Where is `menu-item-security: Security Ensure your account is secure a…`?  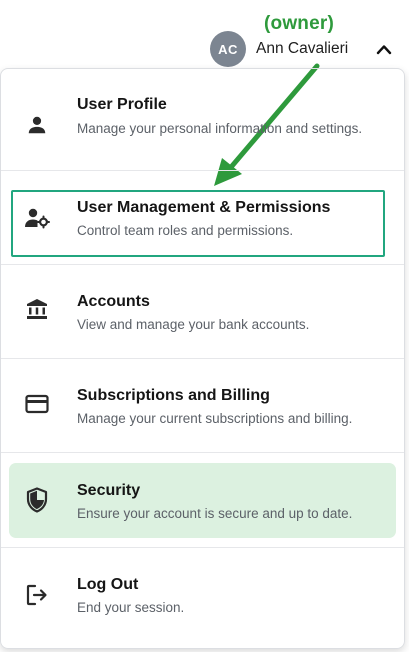
menu-item-security: Security Ensure your account is secure a… is located at coordinates (202, 500).